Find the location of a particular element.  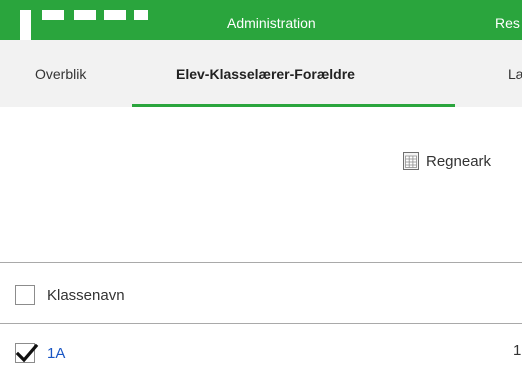

logo is located at coordinates (77, 25).